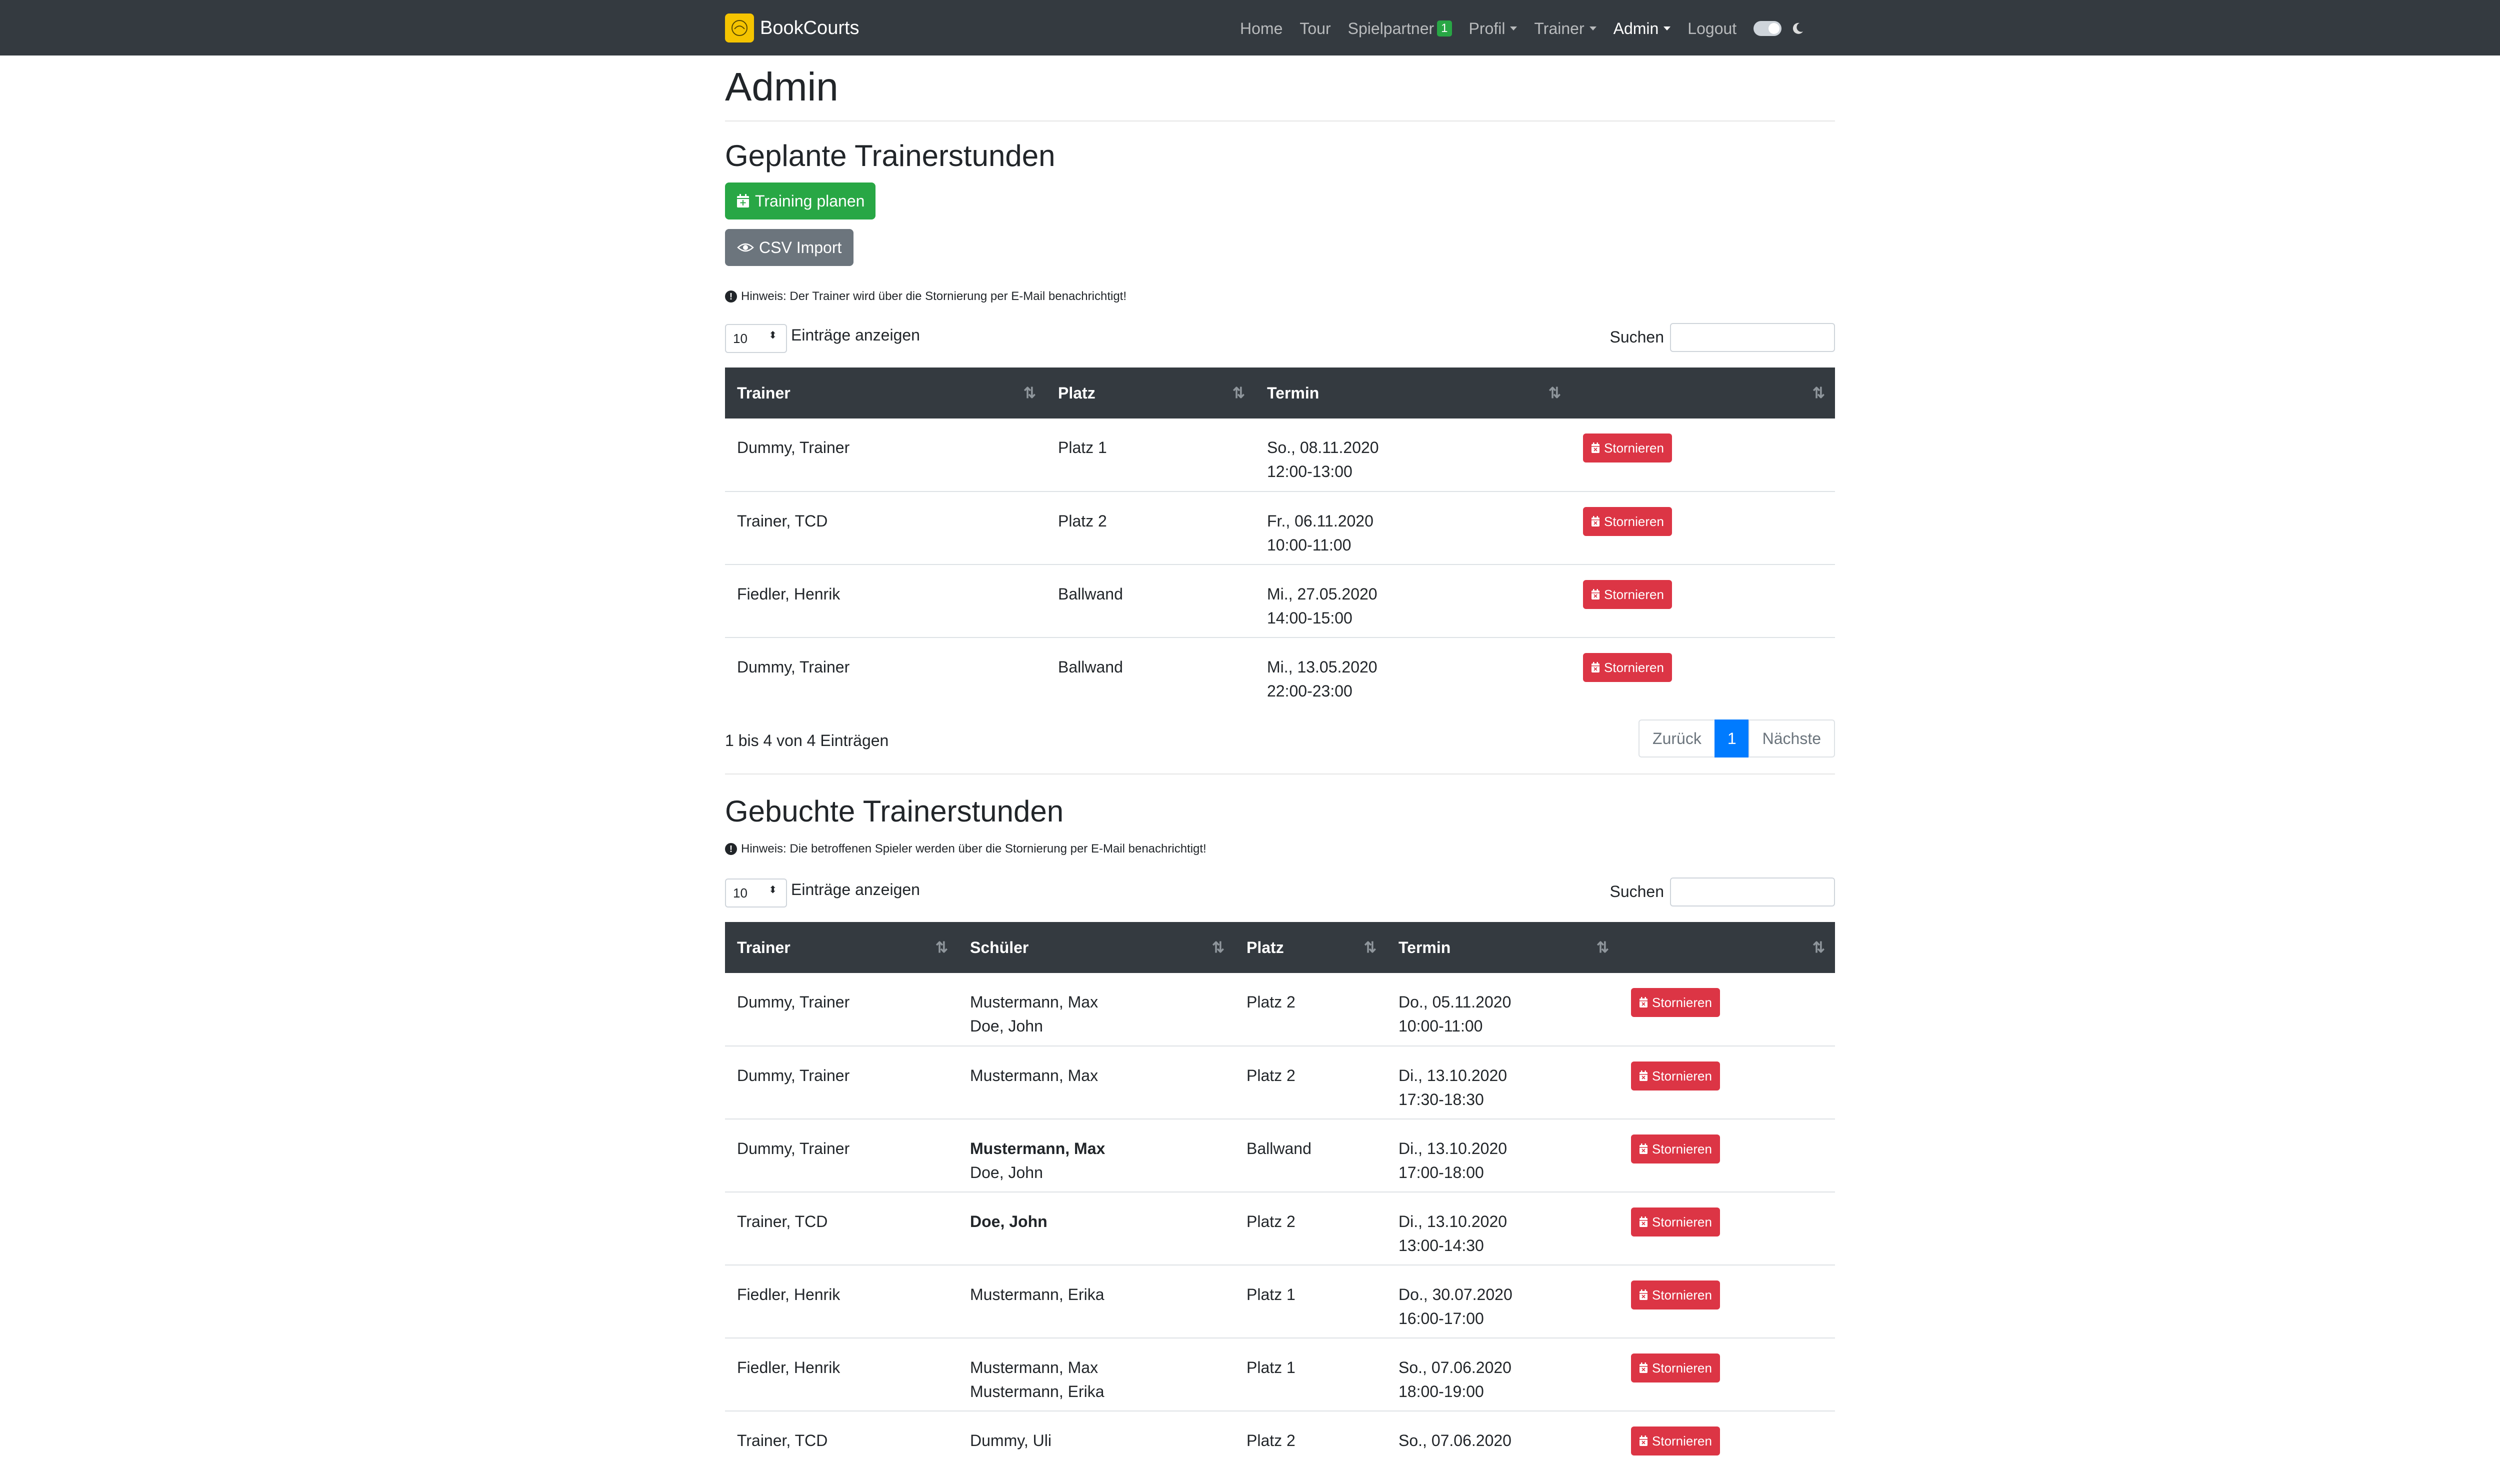 This screenshot has height=1484, width=2500. I want to click on schueler-cell: Doe, John, so click(1096, 1228).